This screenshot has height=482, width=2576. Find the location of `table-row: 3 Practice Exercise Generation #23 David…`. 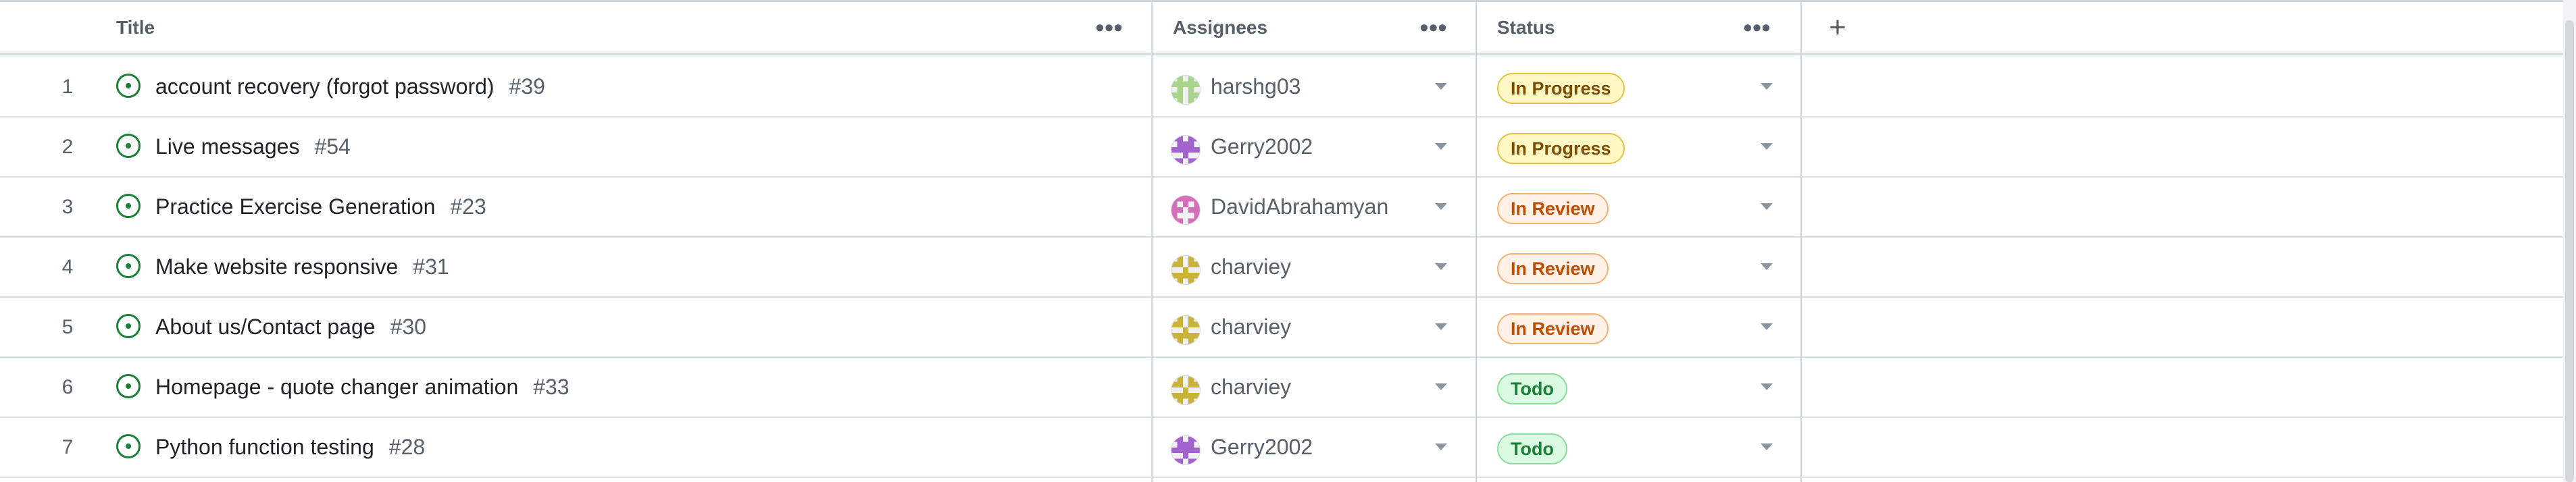

table-row: 3 Practice Exercise Generation #23 David… is located at coordinates (1281, 208).